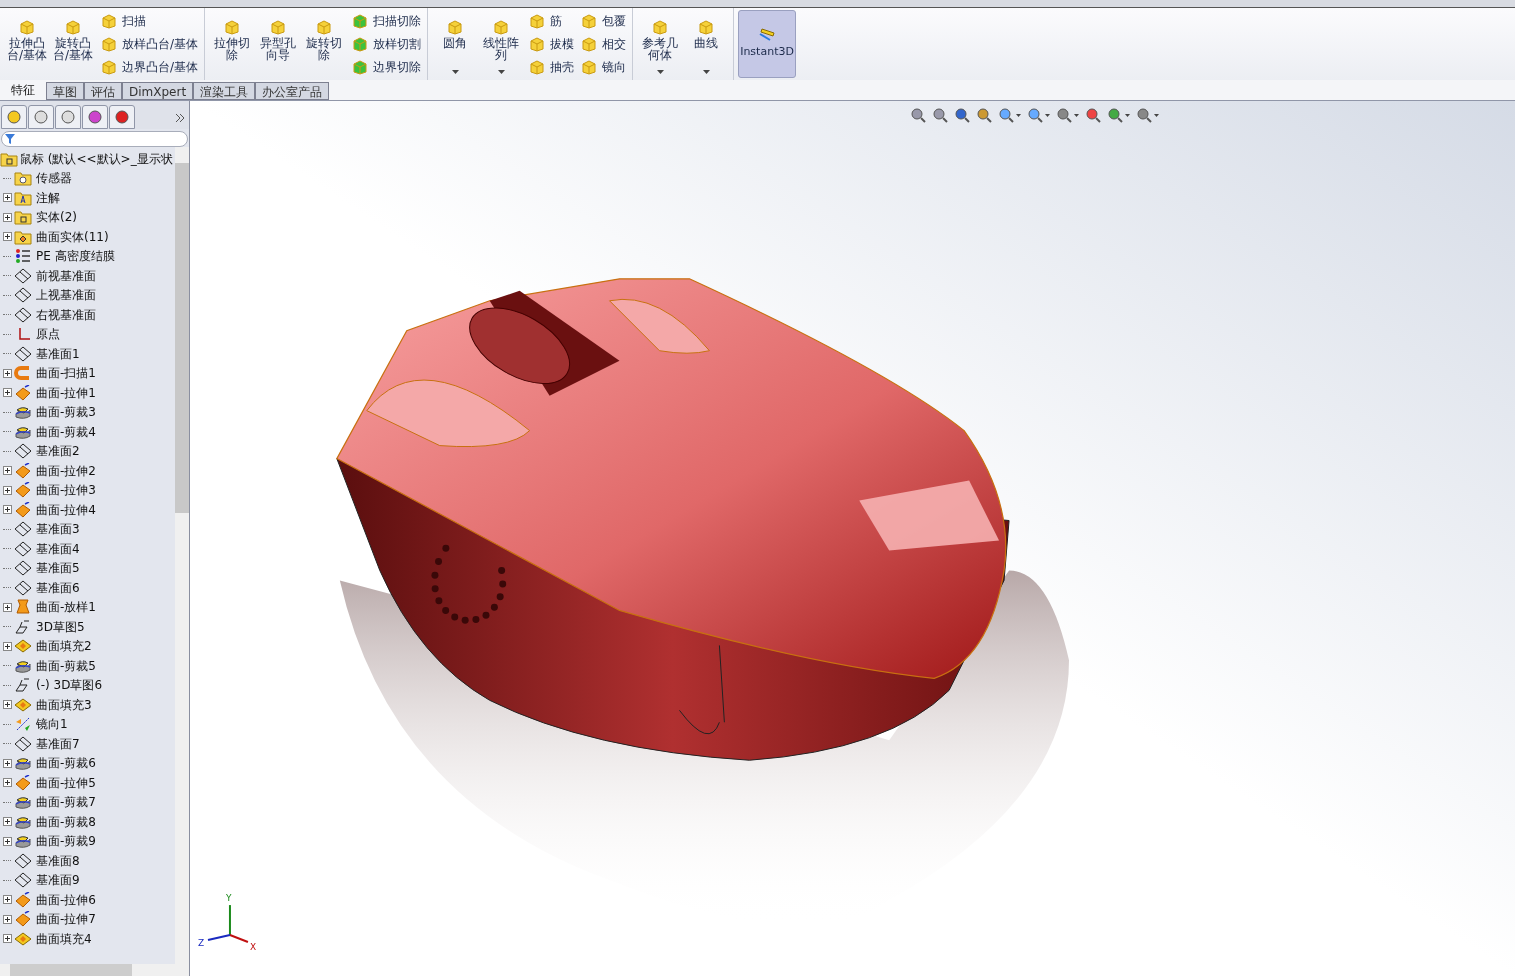 The width and height of the screenshot is (1515, 976). Describe the element at coordinates (58, 548) in the screenshot. I see `tree-item: 基准面4` at that location.